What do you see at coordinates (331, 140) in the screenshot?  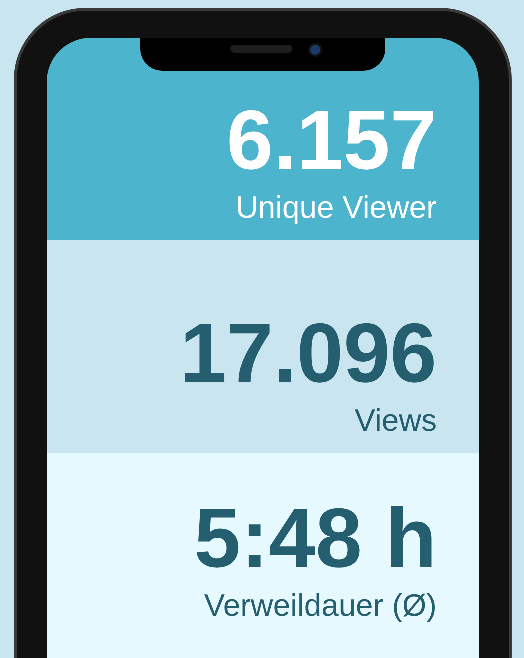 I see `stat-value: 6.157` at bounding box center [331, 140].